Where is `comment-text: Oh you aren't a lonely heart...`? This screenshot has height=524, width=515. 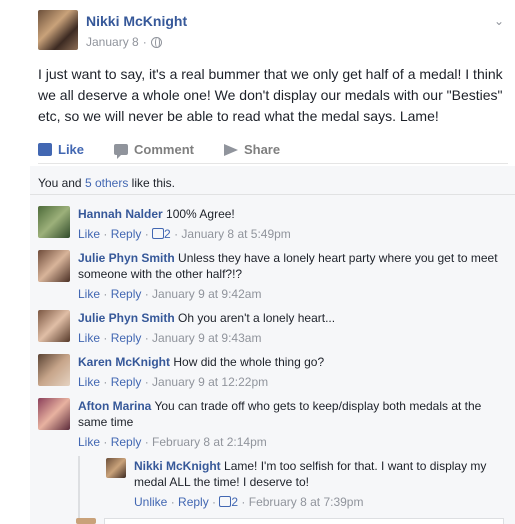 comment-text: Oh you aren't a lonely heart... is located at coordinates (257, 318).